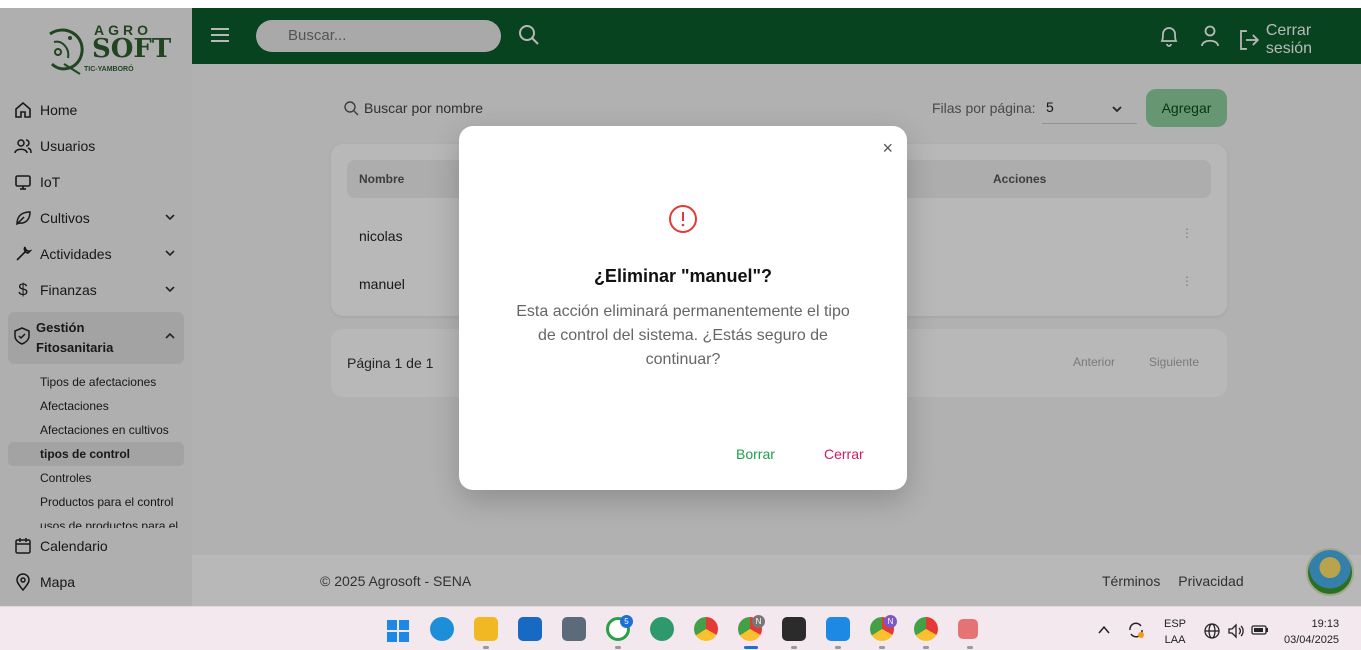 Image resolution: width=1361 pixels, height=650 pixels. I want to click on chrome-profile2-badge: N, so click(890, 621).